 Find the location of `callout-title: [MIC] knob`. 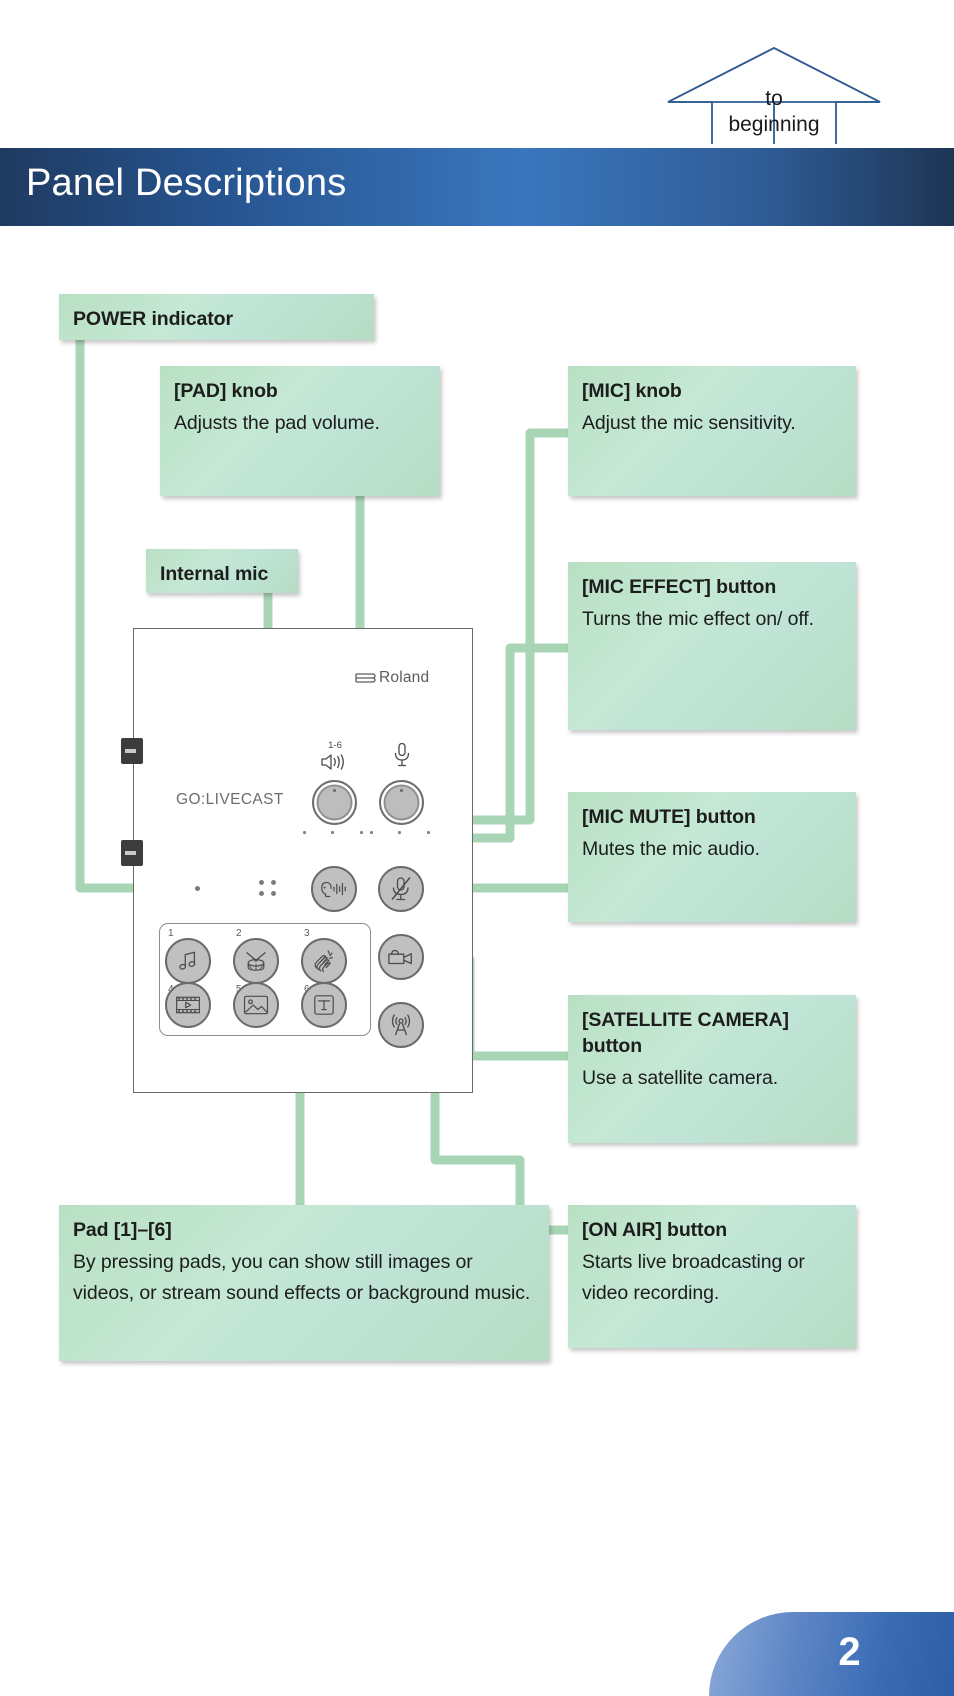

callout-title: [MIC] knob is located at coordinates (632, 391).